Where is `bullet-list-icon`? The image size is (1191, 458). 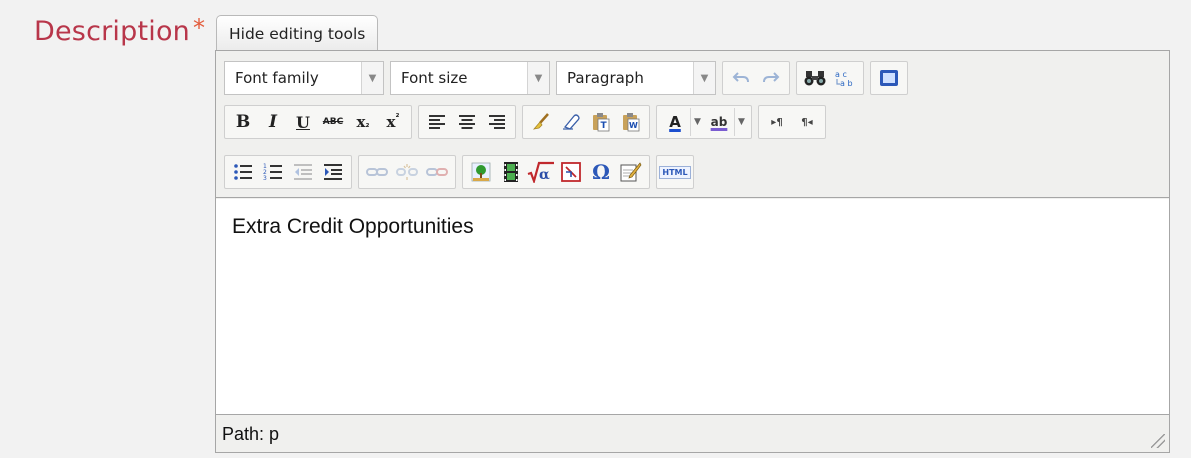
bullet-list-icon is located at coordinates (243, 172).